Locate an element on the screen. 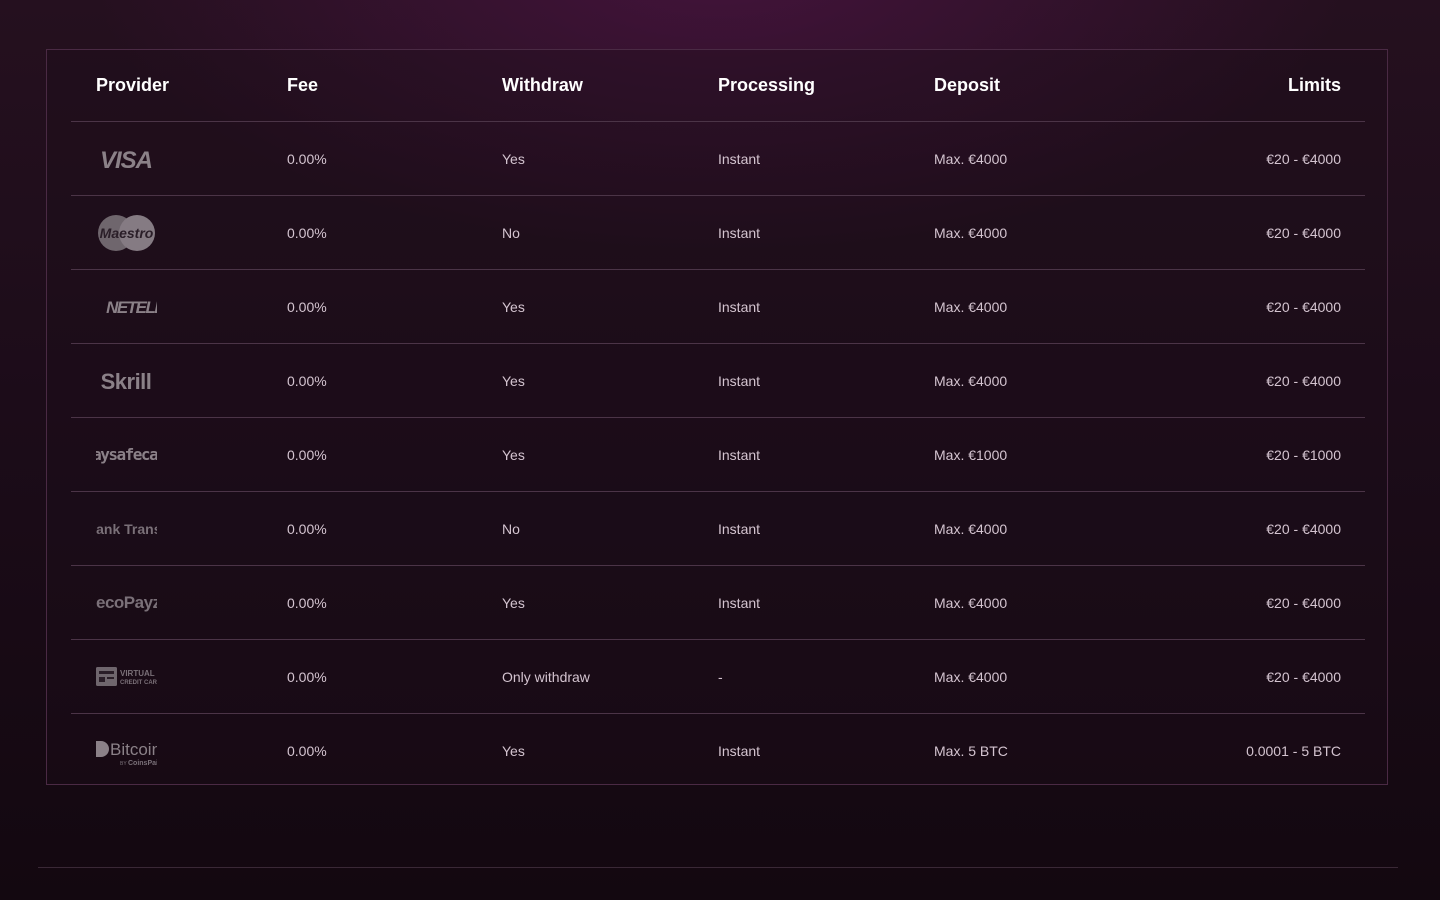 The height and width of the screenshot is (900, 1440). svg-text: VISA is located at coordinates (126, 160).